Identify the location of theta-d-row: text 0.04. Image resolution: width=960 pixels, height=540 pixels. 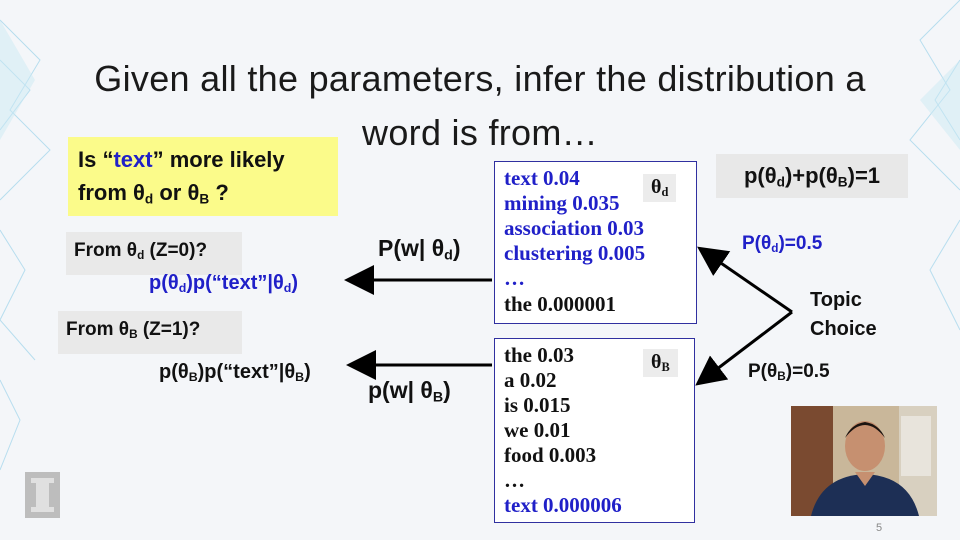
(542, 178).